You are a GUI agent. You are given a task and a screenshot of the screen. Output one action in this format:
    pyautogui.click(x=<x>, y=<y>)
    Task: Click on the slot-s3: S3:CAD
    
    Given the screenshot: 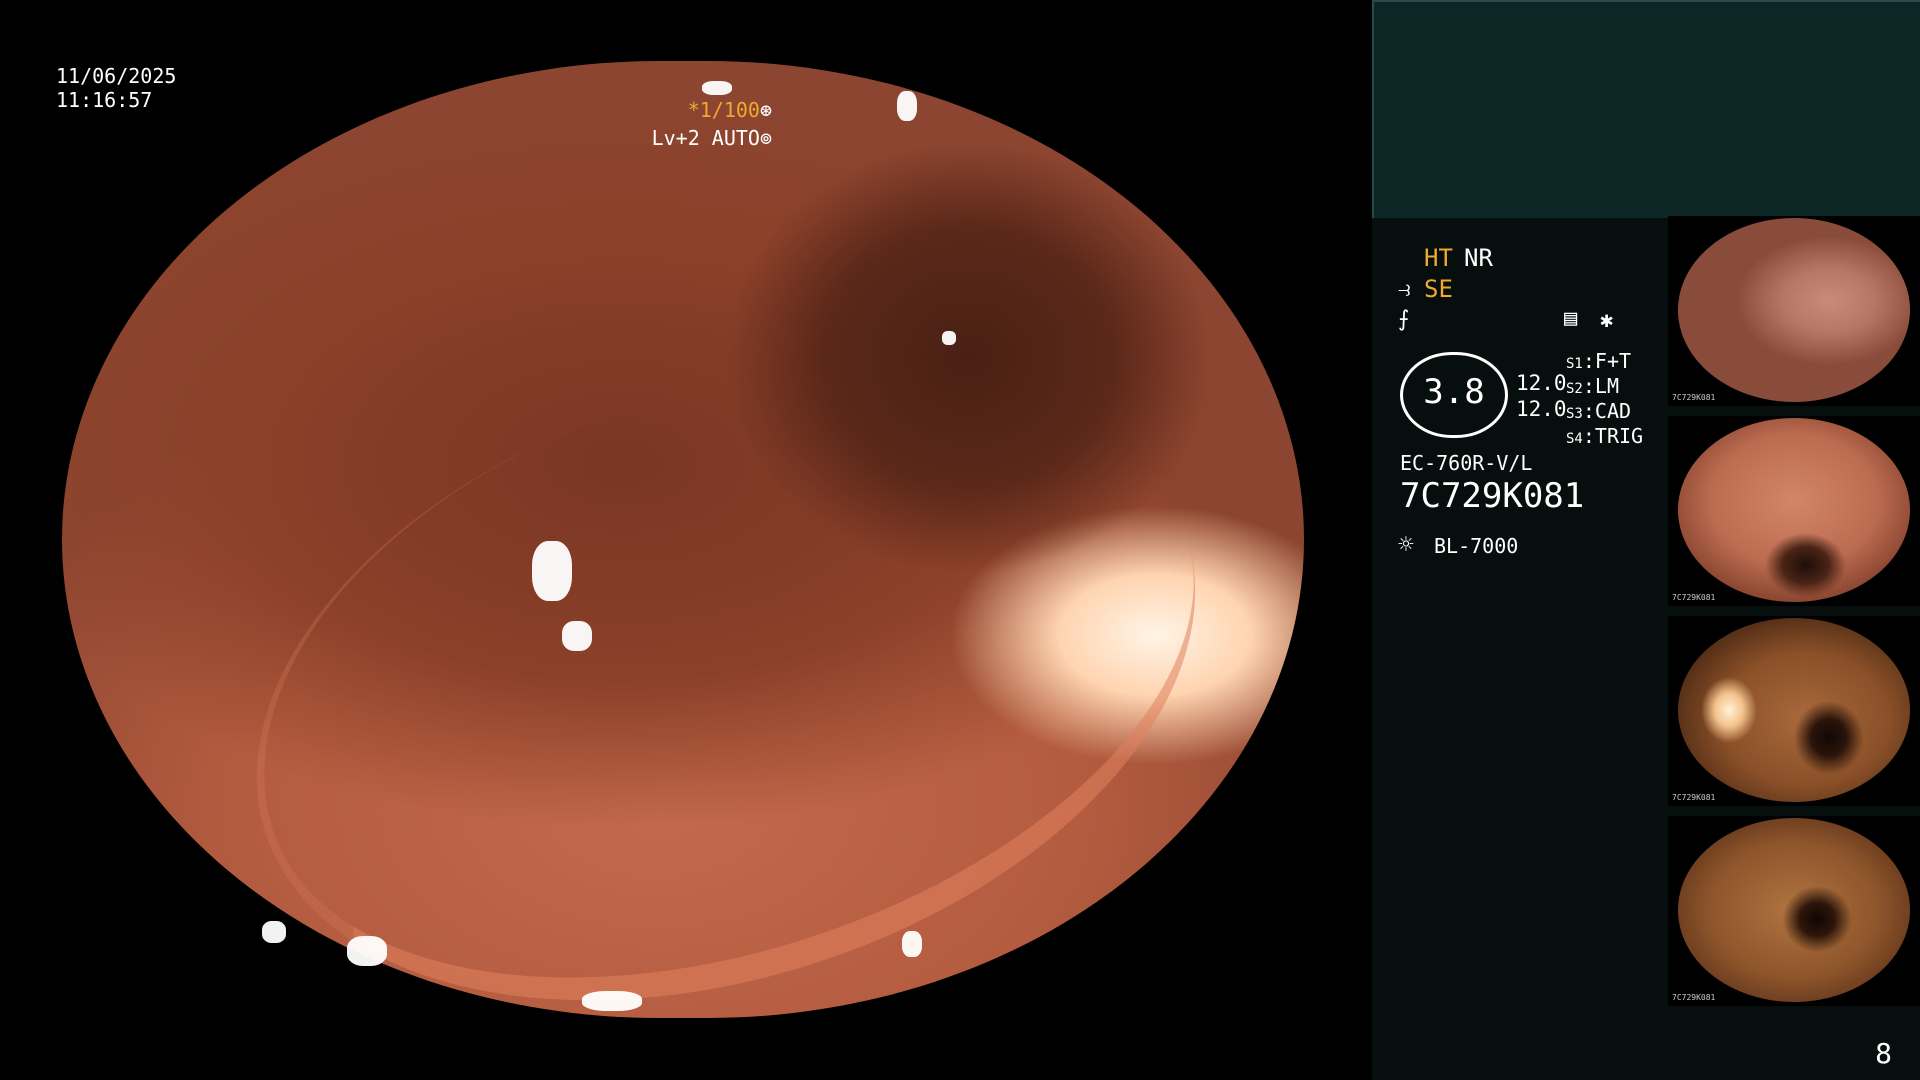 What is the action you would take?
    pyautogui.click(x=1599, y=411)
    